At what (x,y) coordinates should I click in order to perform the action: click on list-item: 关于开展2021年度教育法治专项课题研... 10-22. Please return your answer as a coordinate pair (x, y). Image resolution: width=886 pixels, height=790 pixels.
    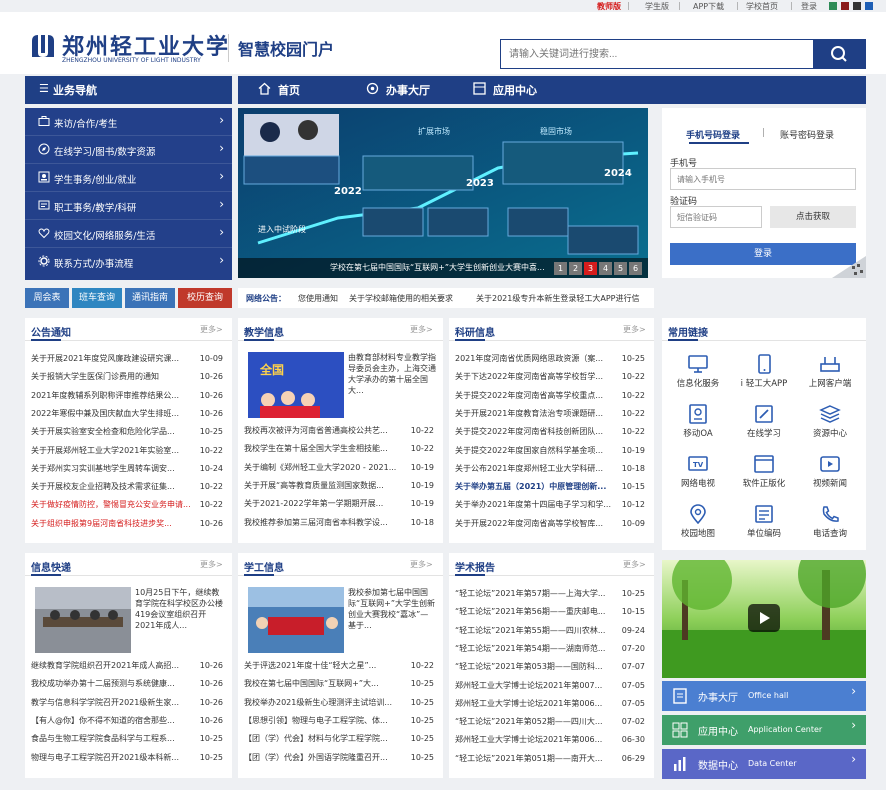
    Looking at the image, I should click on (550, 414).